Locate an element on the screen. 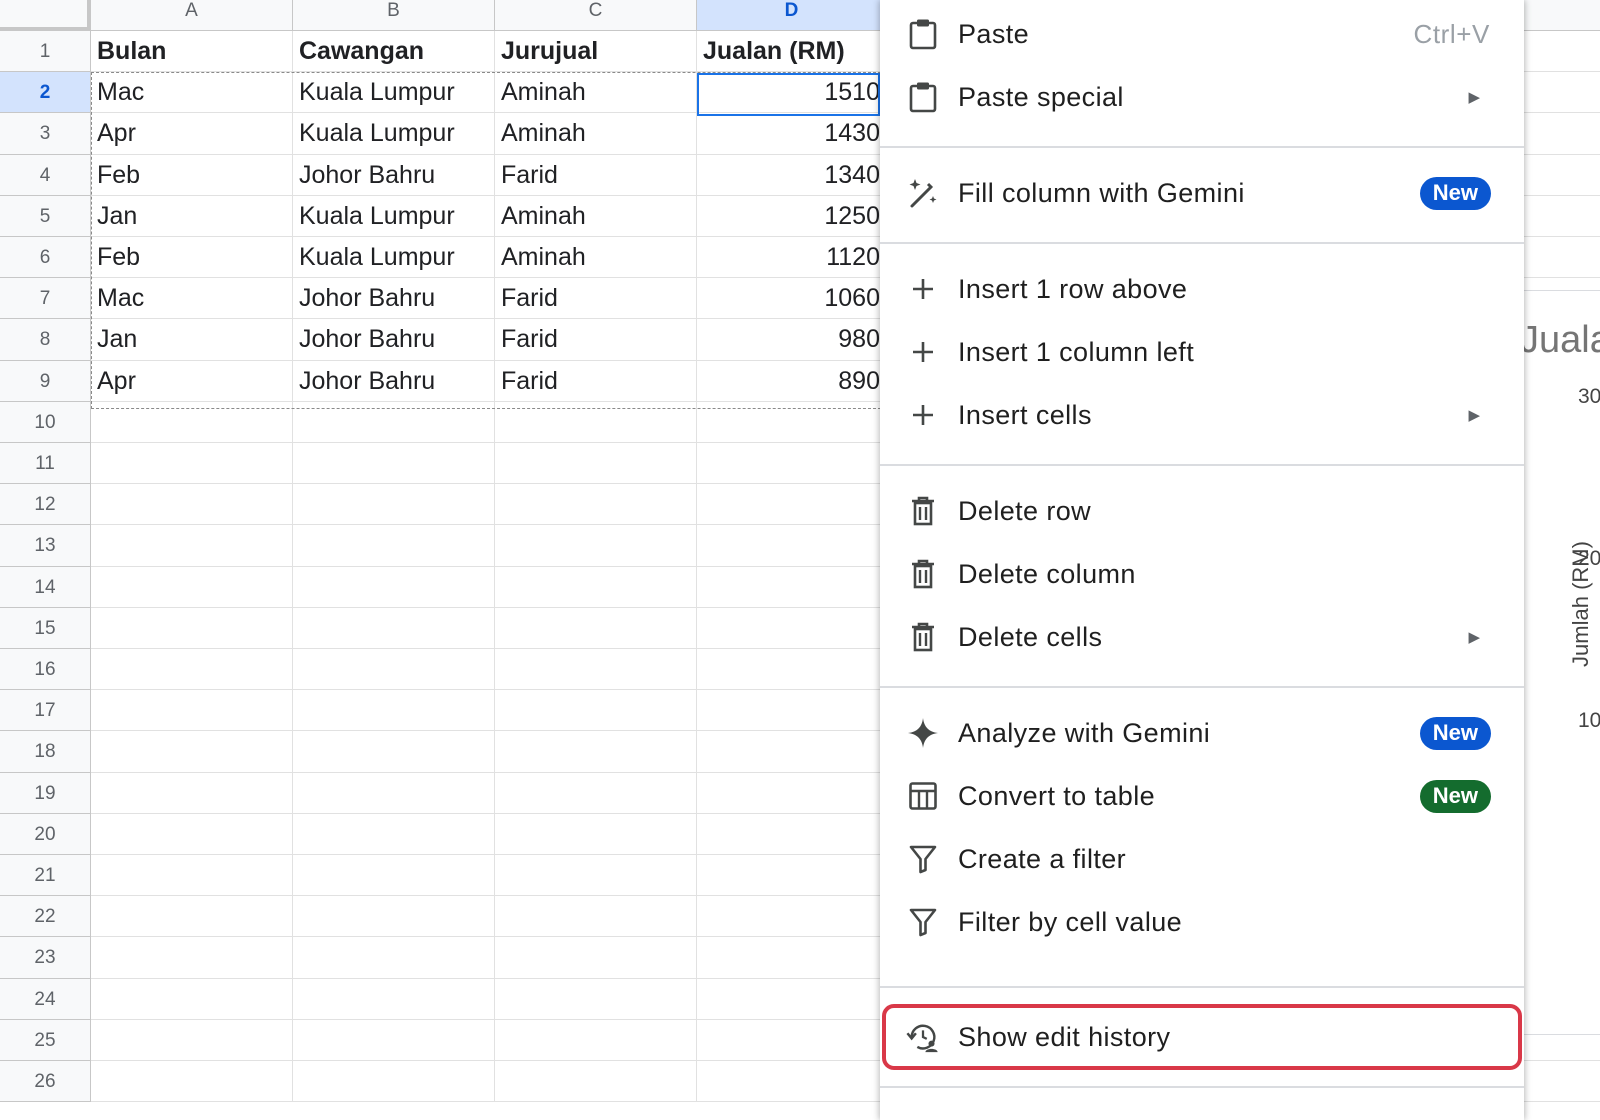 This screenshot has width=1600, height=1120. row-header: 19 is located at coordinates (45, 793).